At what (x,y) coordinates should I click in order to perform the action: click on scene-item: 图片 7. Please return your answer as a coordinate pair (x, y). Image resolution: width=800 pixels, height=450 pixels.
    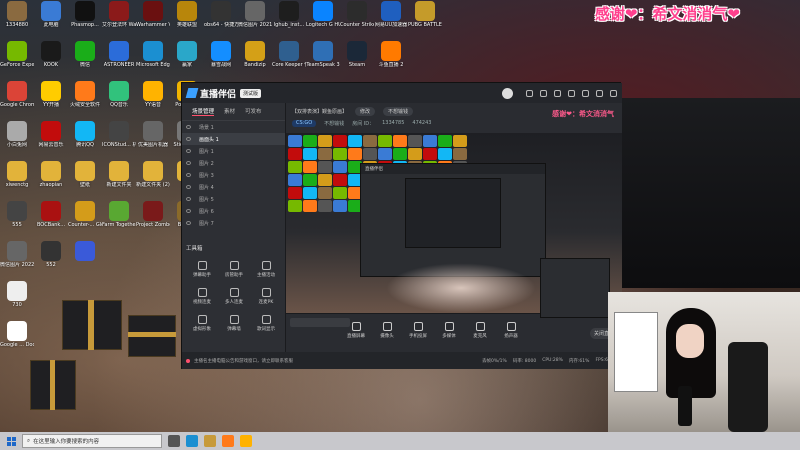
    Looking at the image, I should click on (233, 223).